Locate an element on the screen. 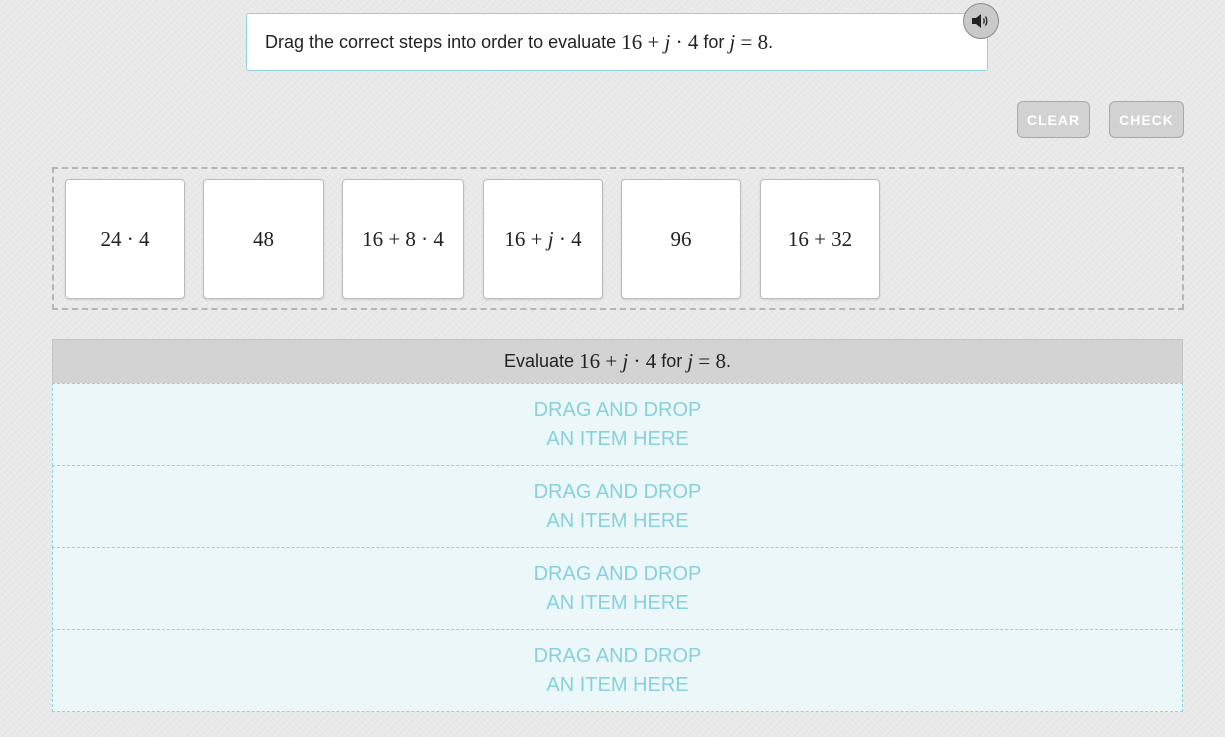  header-condition: j = 8 is located at coordinates (706, 361).